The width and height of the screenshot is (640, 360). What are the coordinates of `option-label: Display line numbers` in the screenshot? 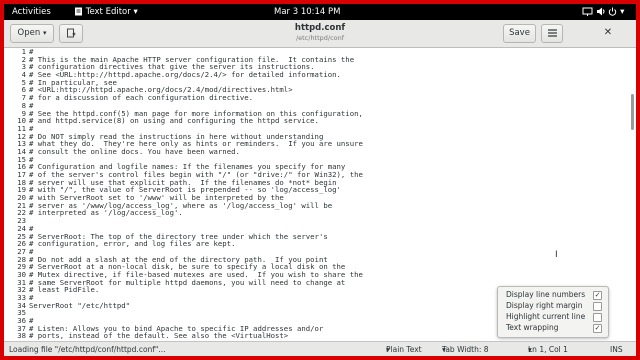 It's located at (546, 294).